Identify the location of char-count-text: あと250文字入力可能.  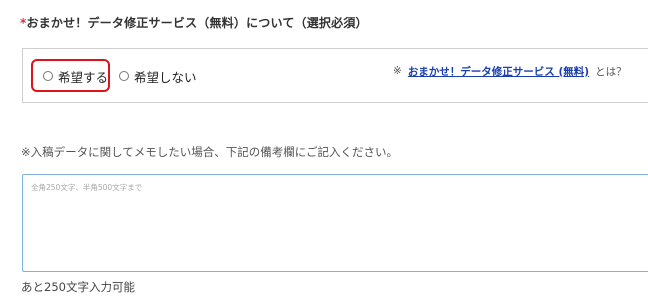
(78, 287).